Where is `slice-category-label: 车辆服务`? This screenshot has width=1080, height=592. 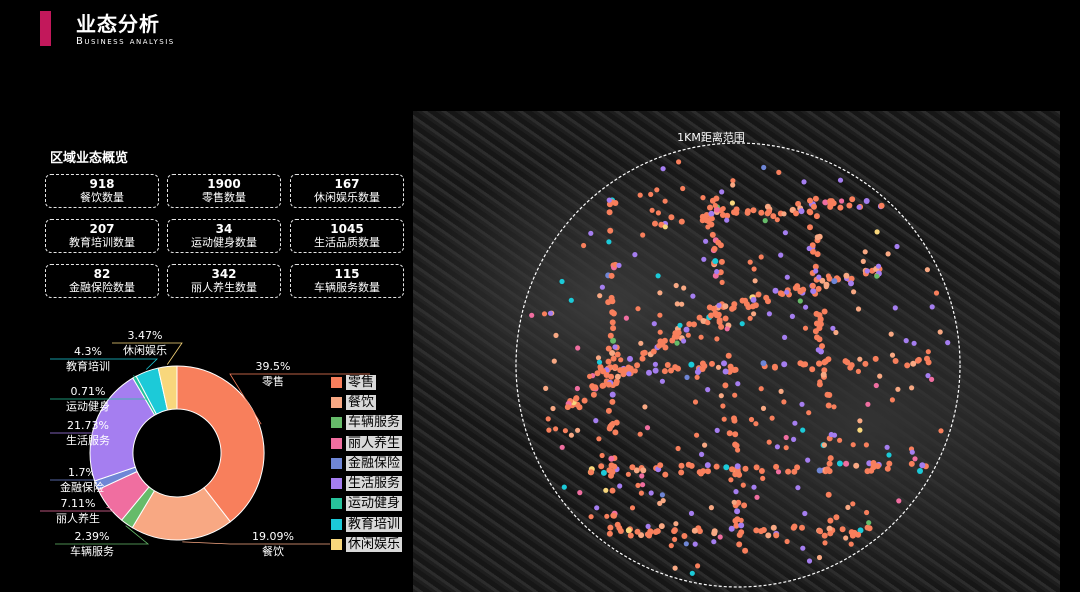
slice-category-label: 车辆服务 is located at coordinates (92, 551).